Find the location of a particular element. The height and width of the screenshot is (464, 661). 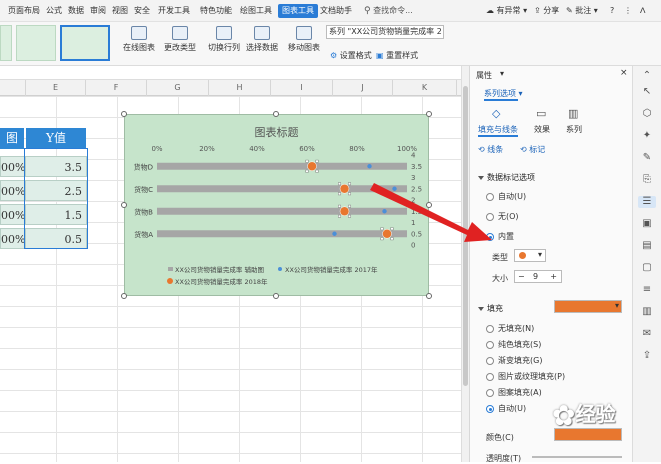

paw-icon: ✿ is located at coordinates (564, 415).